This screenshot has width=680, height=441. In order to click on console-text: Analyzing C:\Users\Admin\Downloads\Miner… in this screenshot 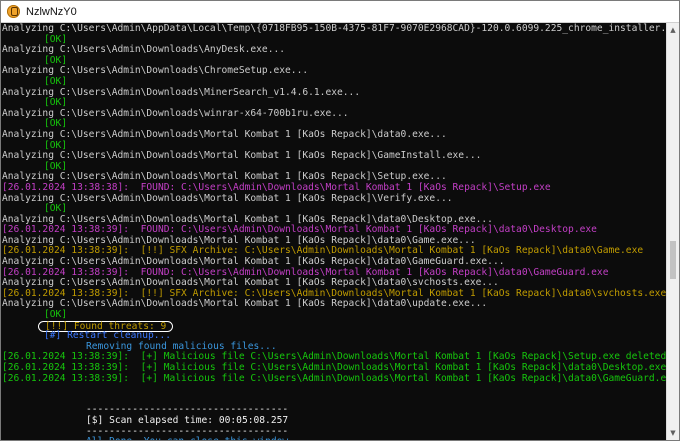, I will do `click(181, 92)`.